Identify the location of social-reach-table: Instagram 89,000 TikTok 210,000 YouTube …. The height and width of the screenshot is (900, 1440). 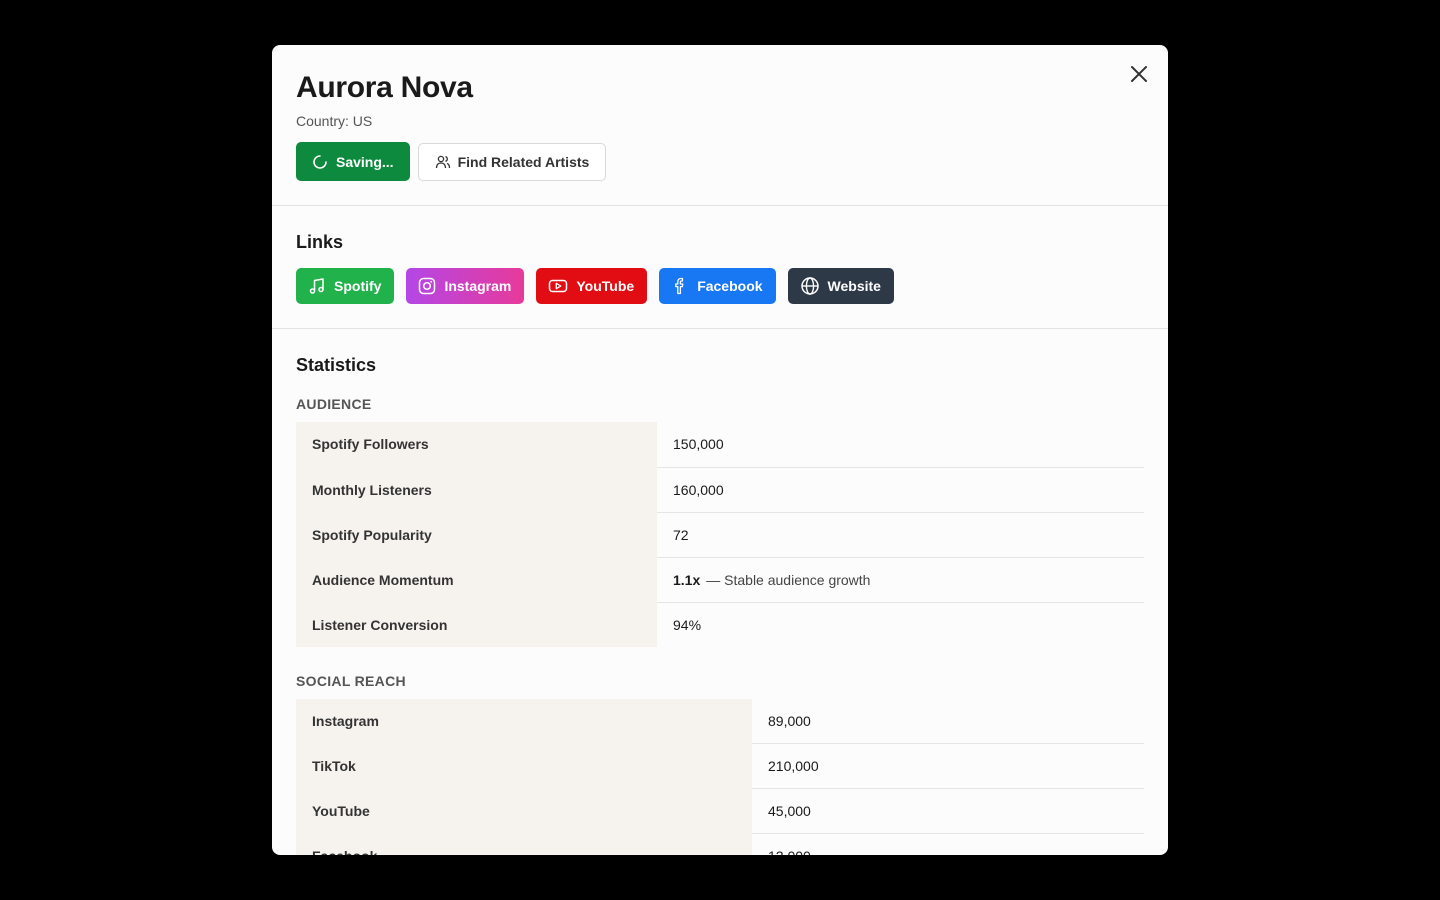
(720, 776).